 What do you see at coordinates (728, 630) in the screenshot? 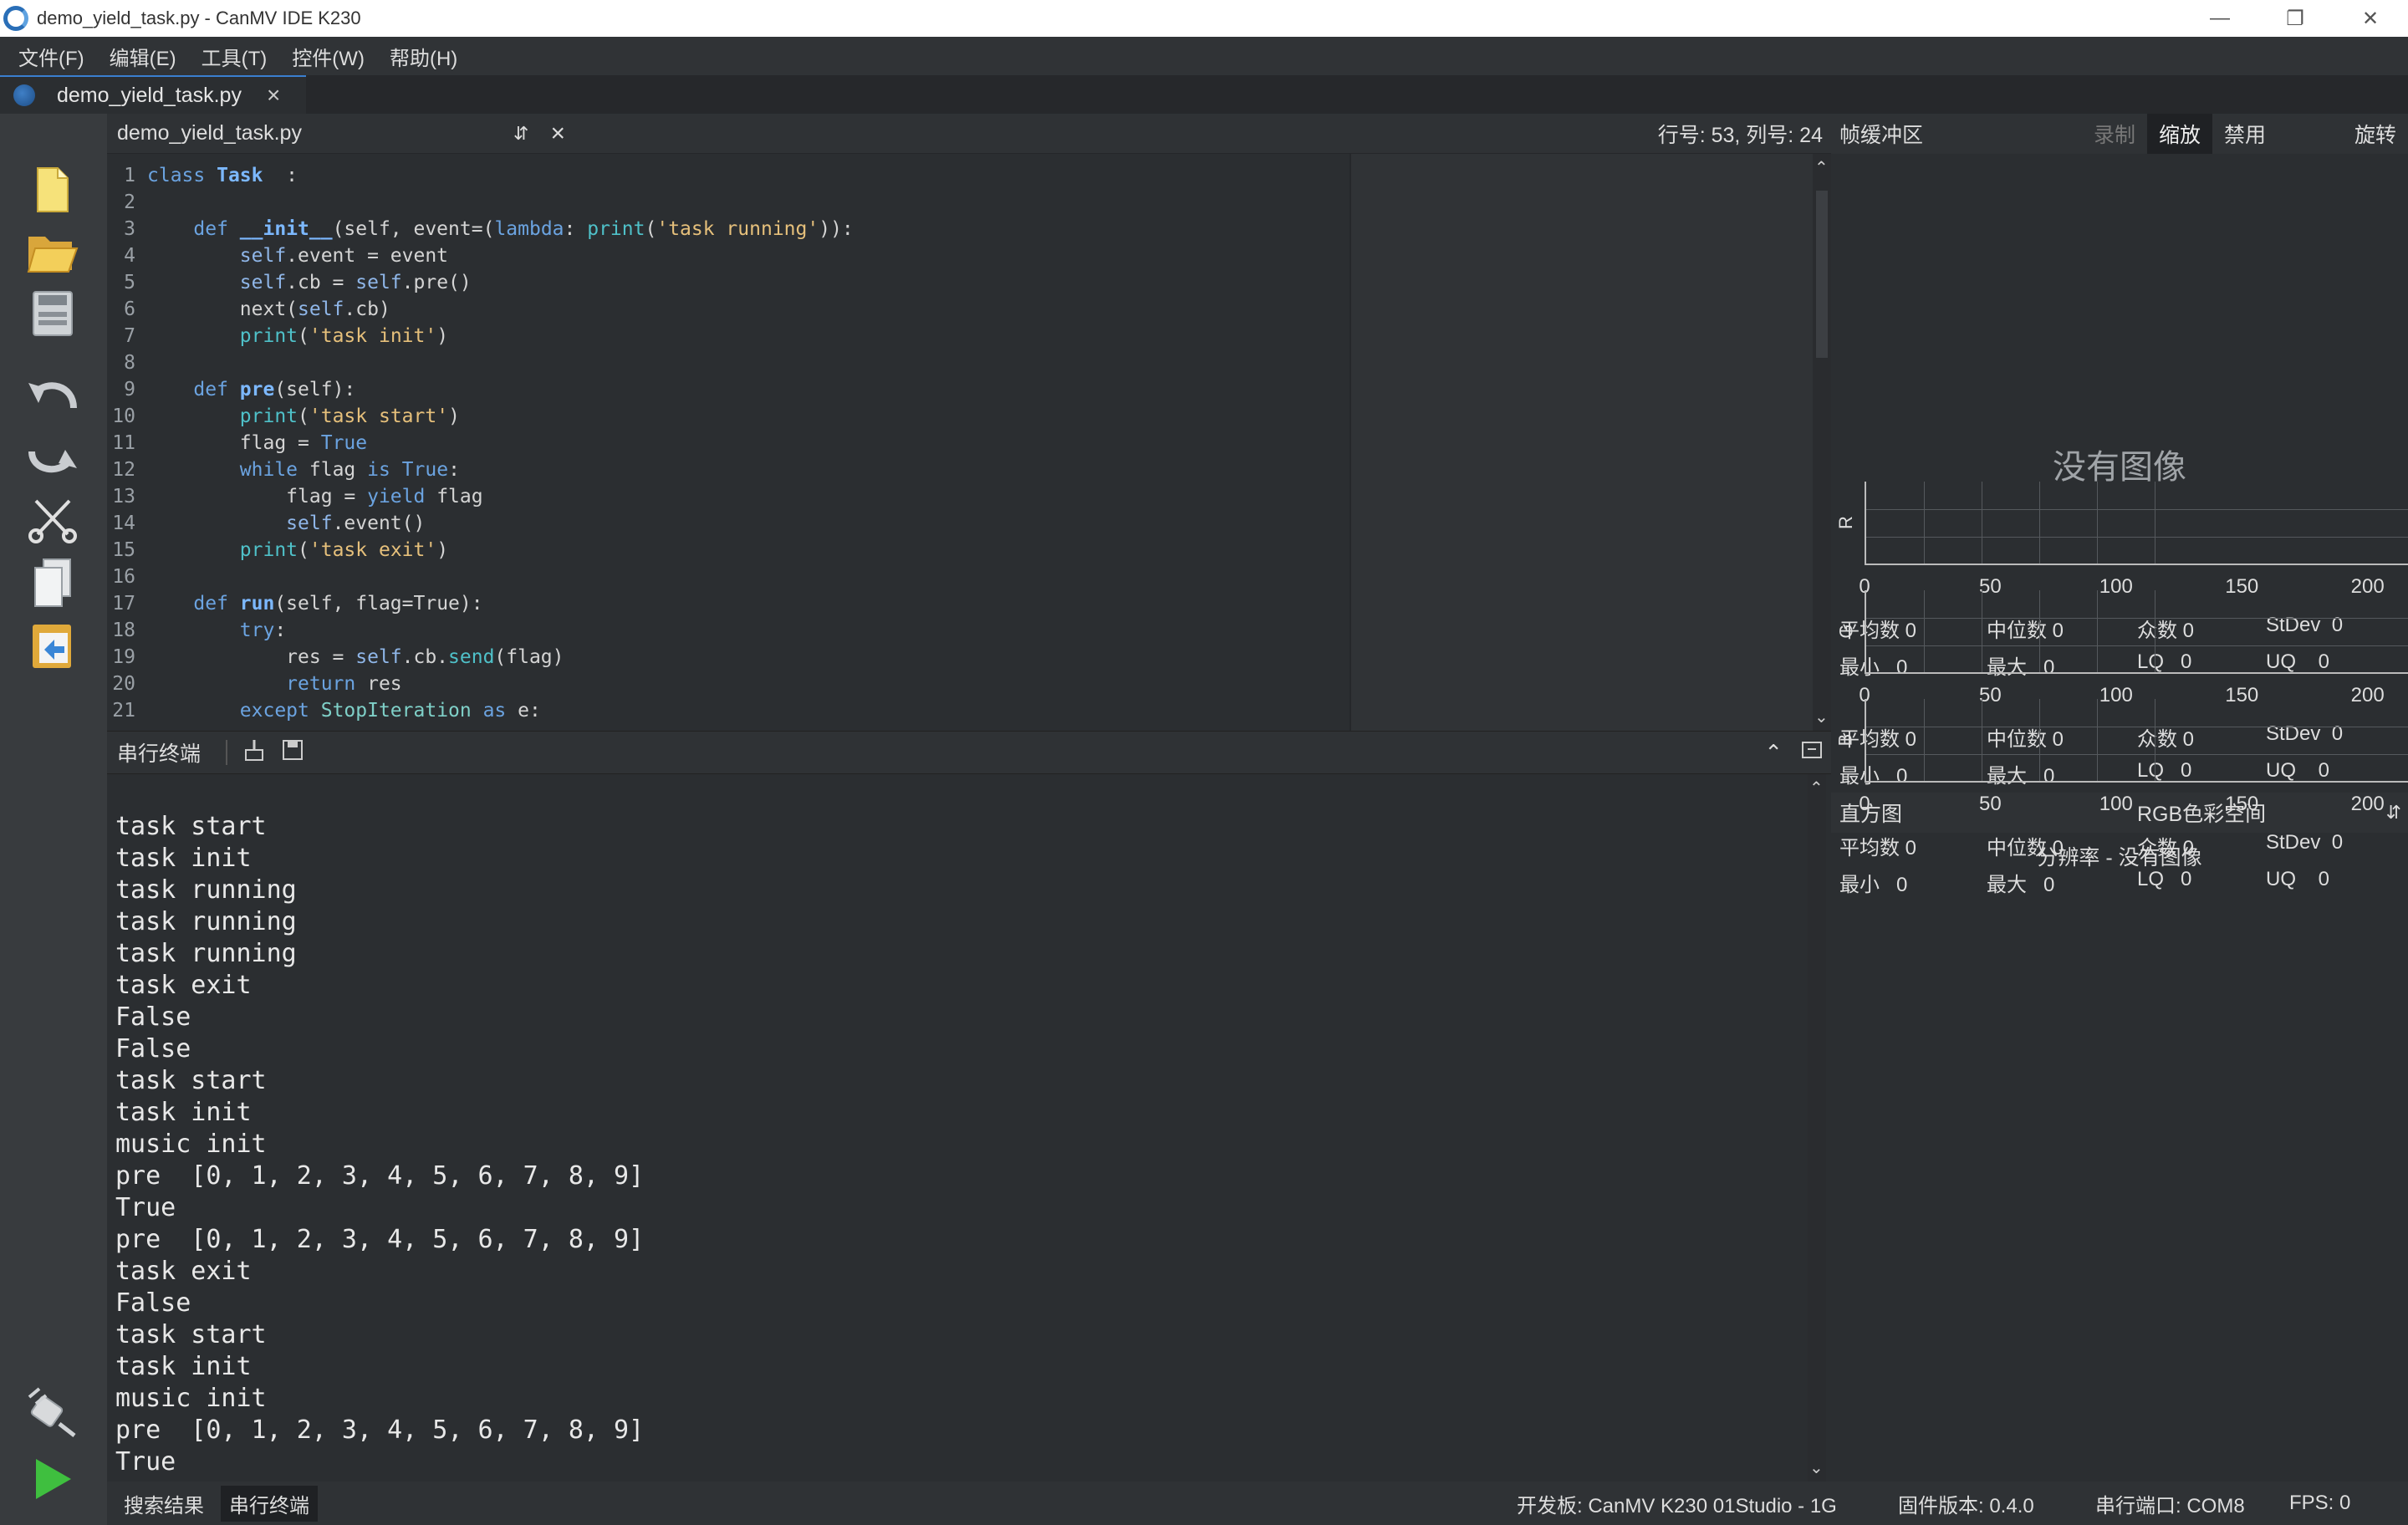
I see `code-line: 18 try:` at bounding box center [728, 630].